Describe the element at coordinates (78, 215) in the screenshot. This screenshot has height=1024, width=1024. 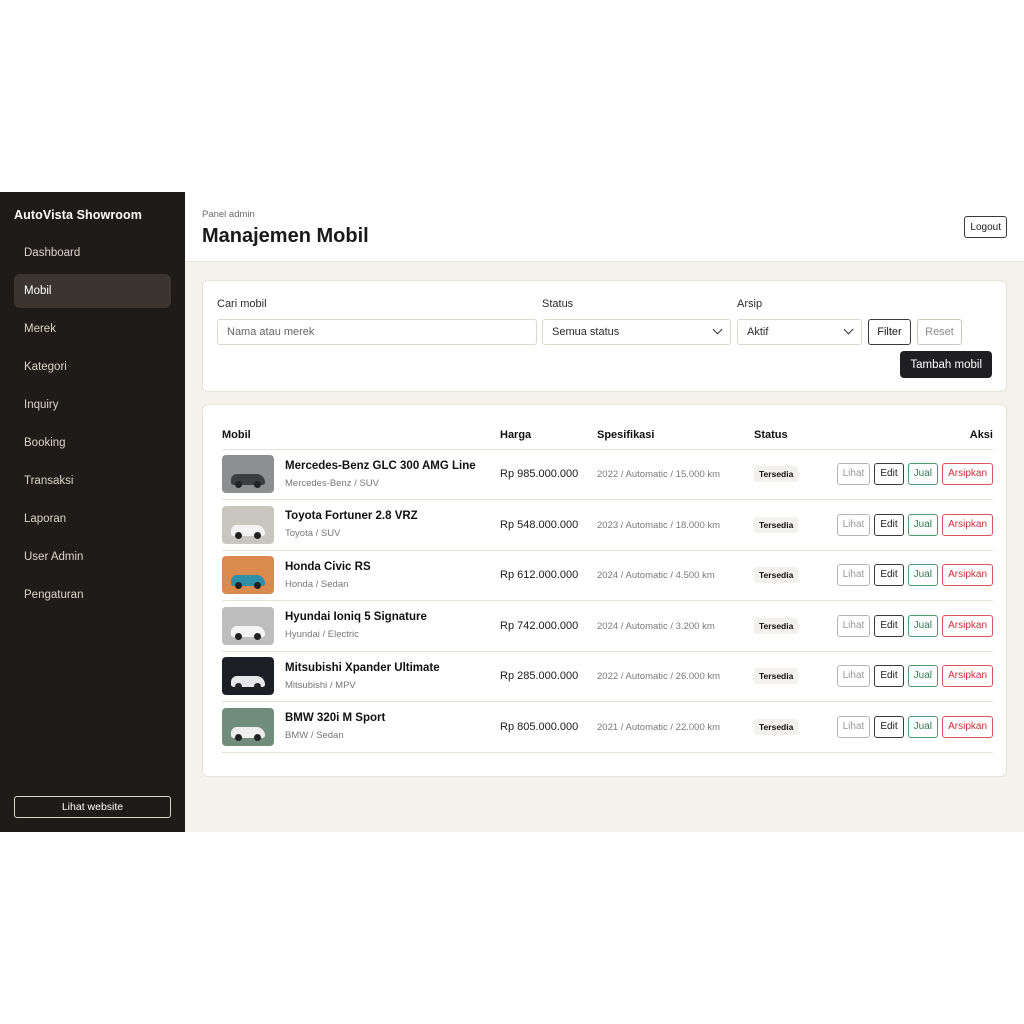
I see `brand-name: AutoVista Showroom` at that location.